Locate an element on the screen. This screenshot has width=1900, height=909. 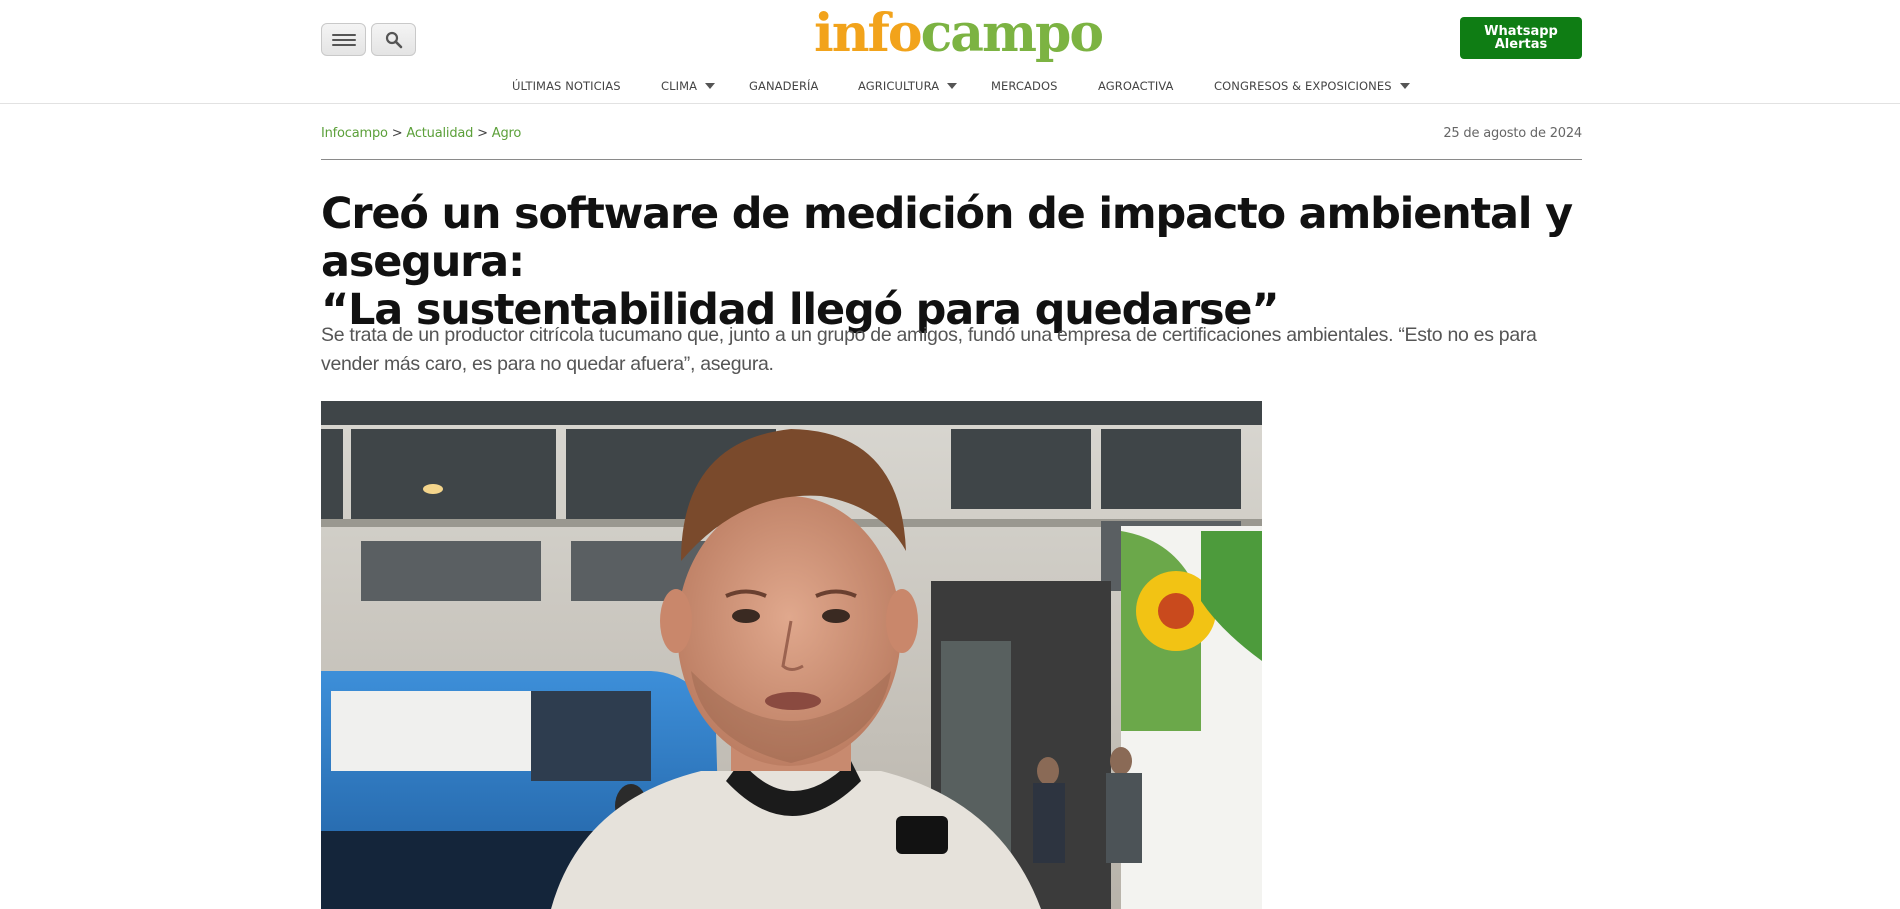
nav-item-agricultura: AGRICULTURA is located at coordinates (908, 86).